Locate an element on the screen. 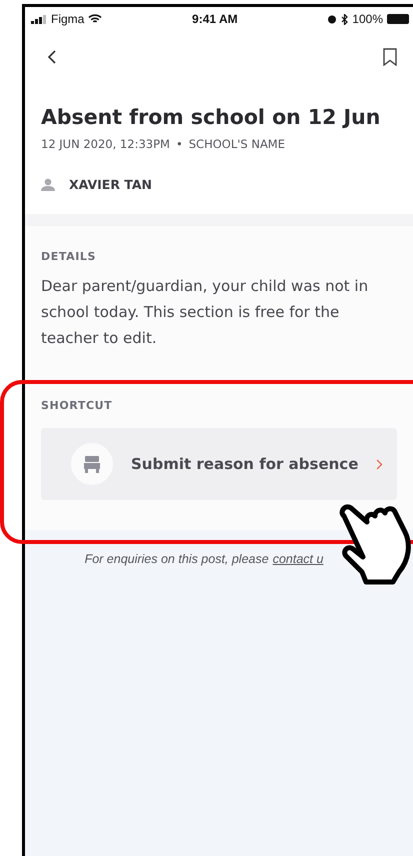 The height and width of the screenshot is (856, 413). carrier-name: Figma is located at coordinates (67, 19).